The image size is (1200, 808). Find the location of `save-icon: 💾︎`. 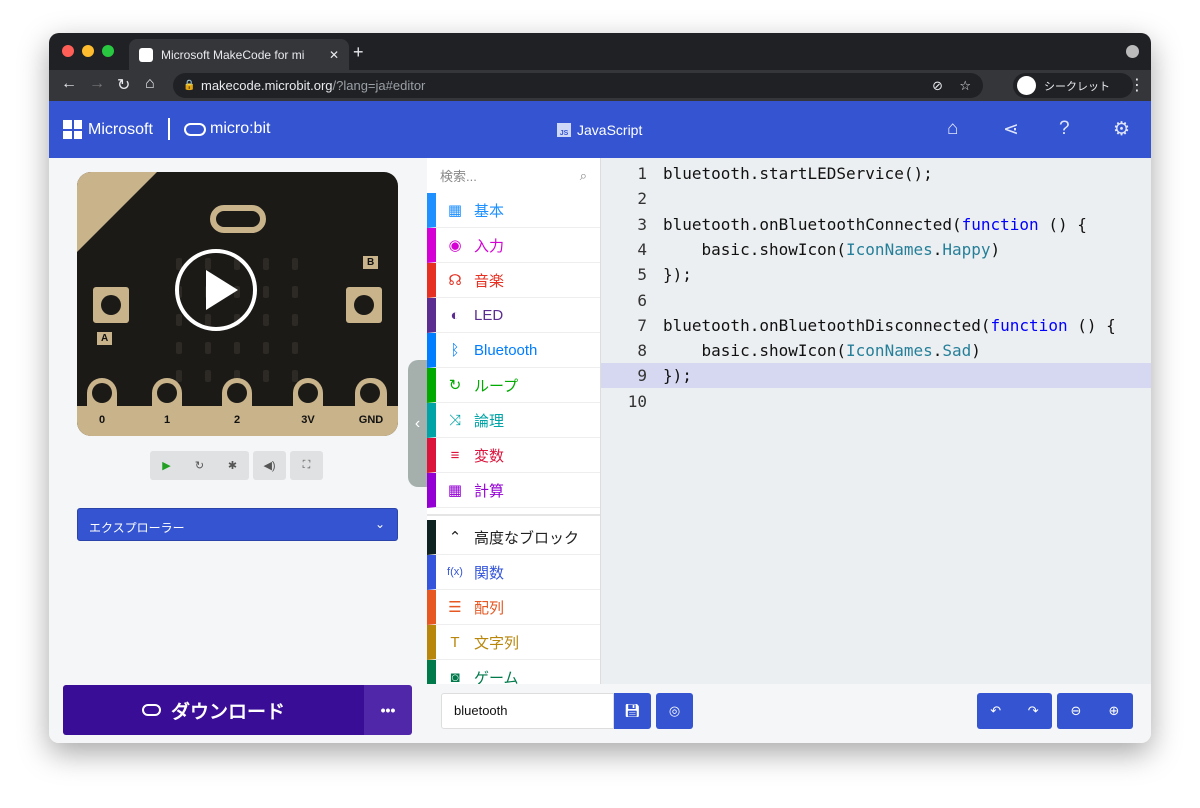

save-icon: 💾︎ is located at coordinates (632, 710).